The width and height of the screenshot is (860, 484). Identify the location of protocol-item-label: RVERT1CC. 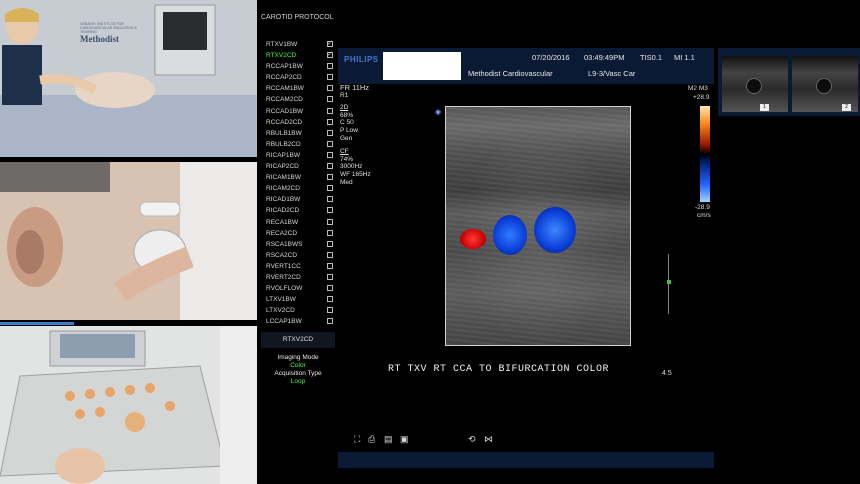
(283, 266).